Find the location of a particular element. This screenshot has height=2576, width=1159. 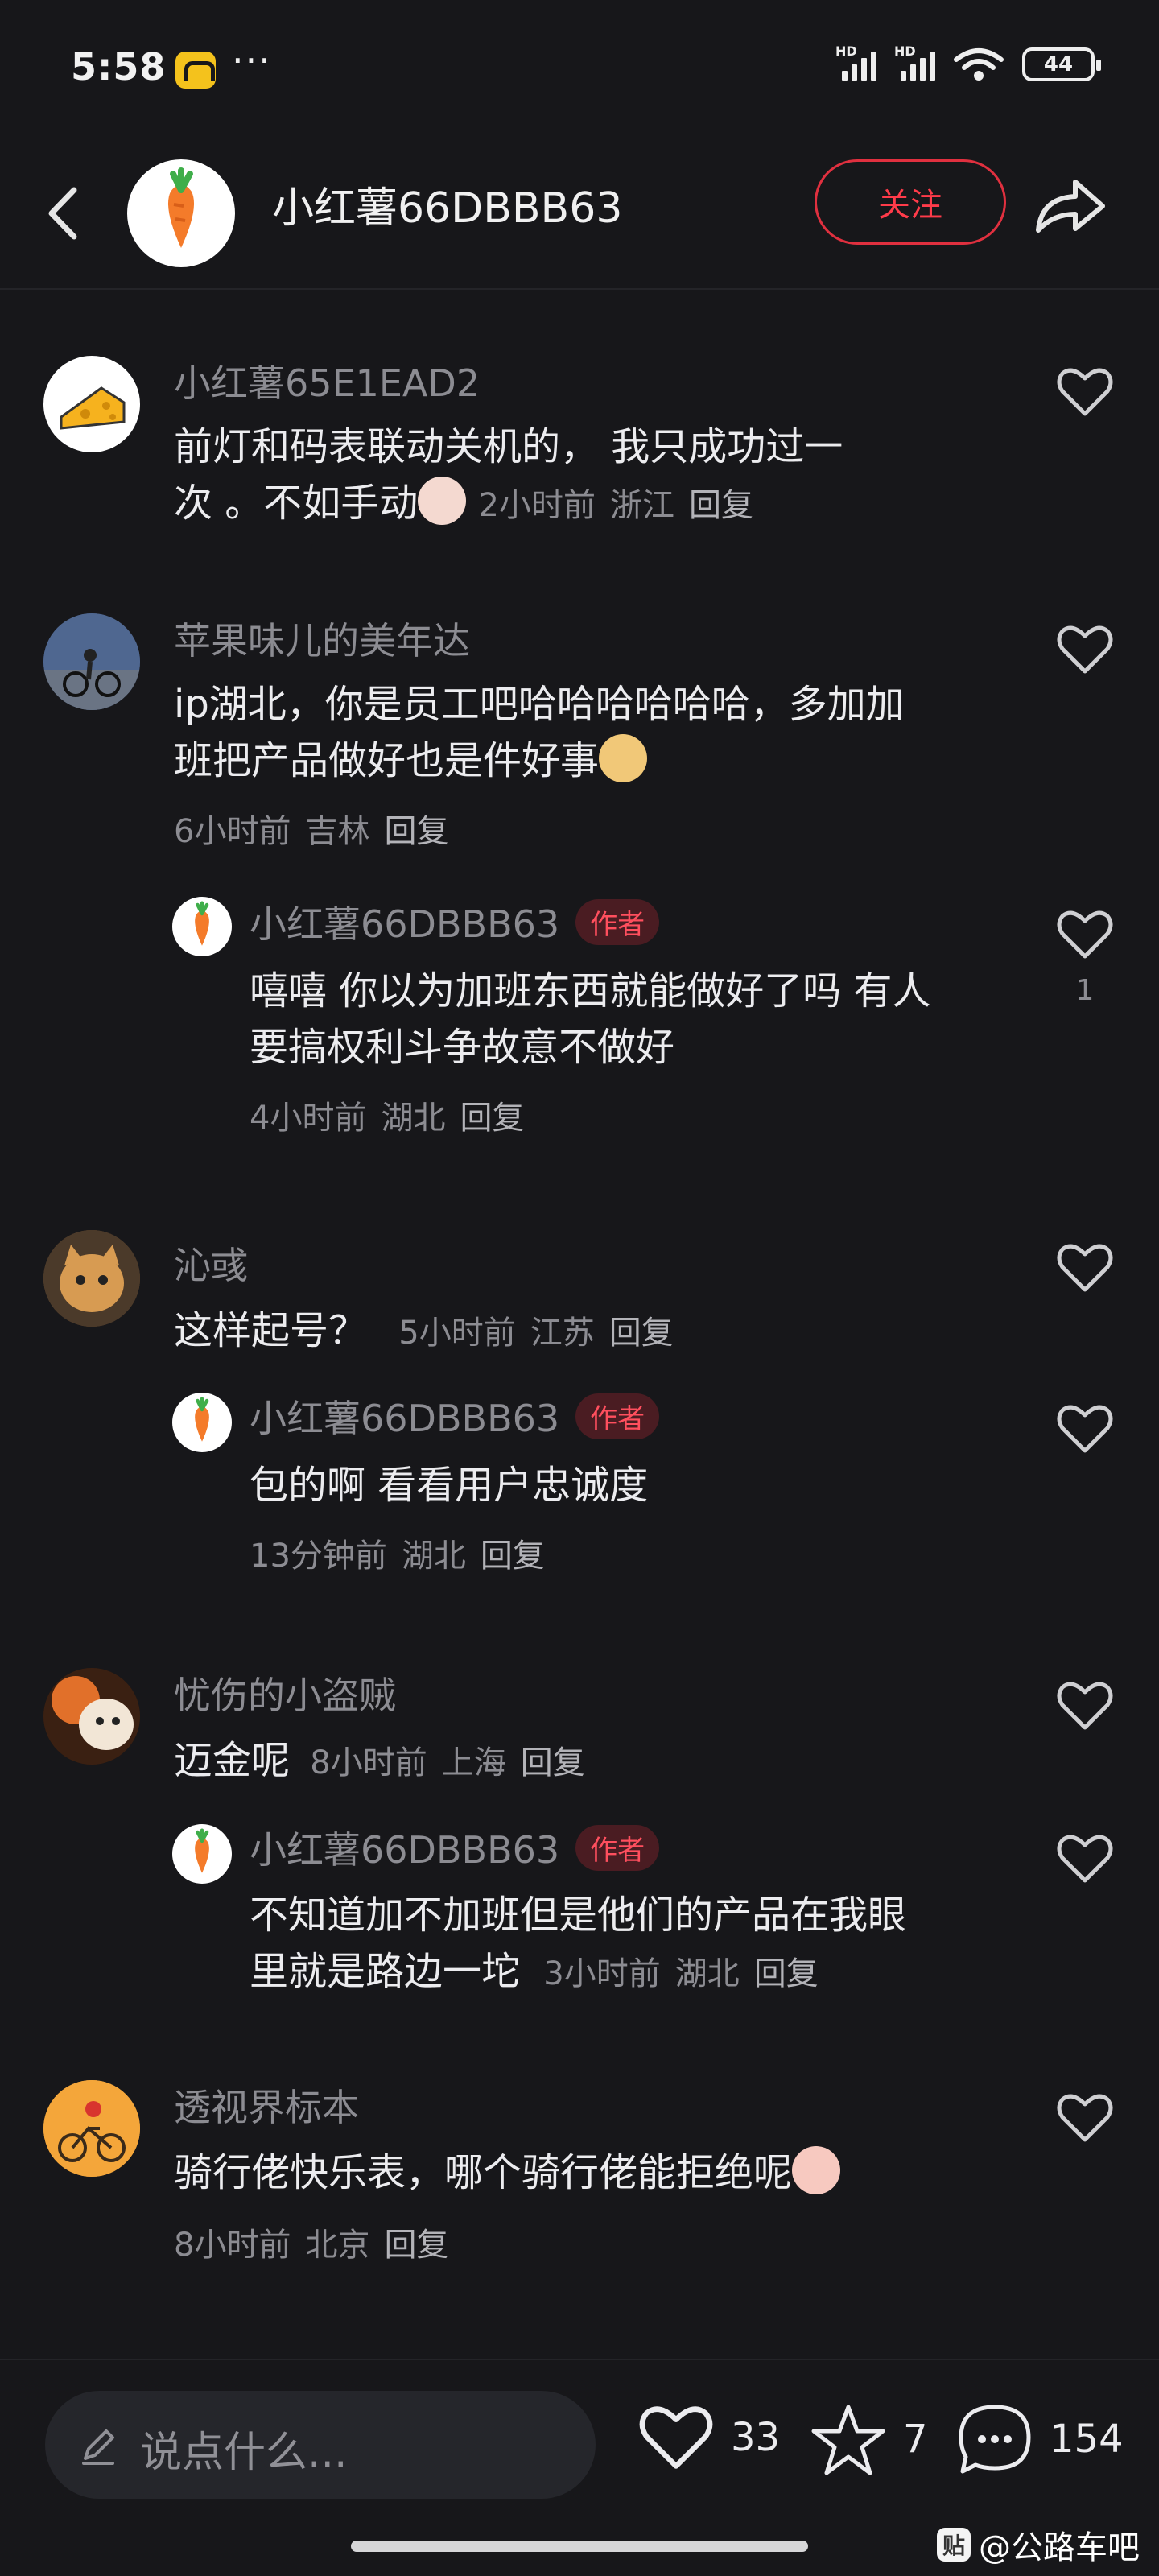

more-notifications-icon: ··· is located at coordinates (252, 60).